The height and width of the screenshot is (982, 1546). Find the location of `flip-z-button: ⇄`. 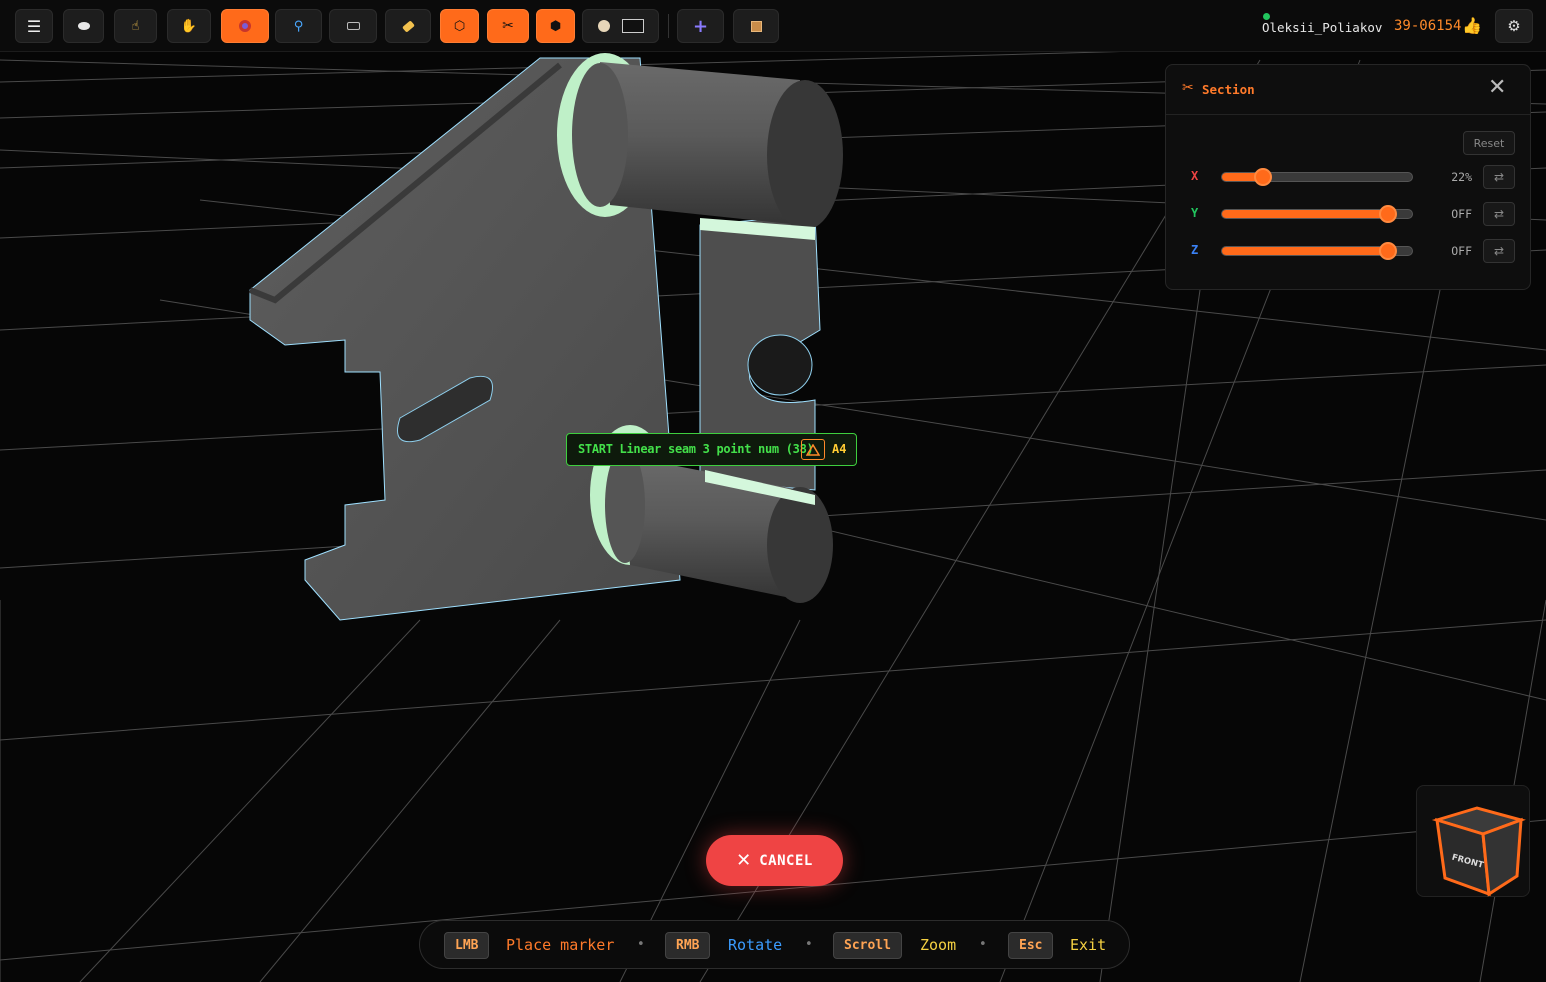

flip-z-button: ⇄ is located at coordinates (1499, 251).